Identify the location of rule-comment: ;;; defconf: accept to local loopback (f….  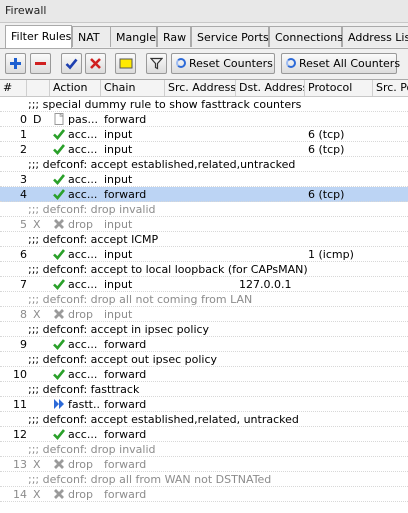
(204, 269).